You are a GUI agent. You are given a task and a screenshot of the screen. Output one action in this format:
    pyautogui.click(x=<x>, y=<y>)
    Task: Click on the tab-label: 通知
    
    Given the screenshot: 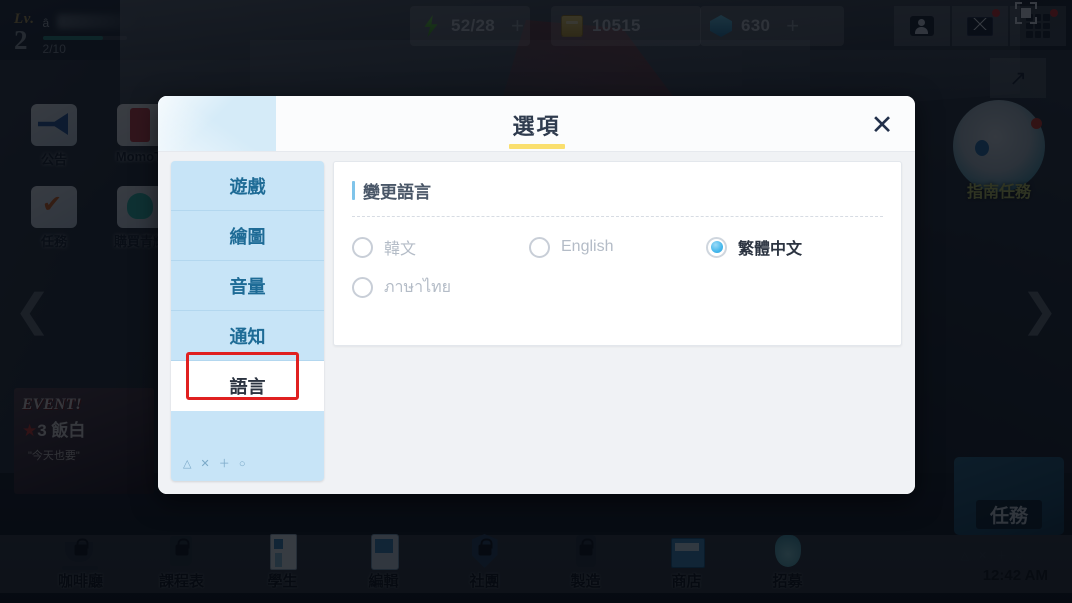 What is the action you would take?
    pyautogui.click(x=247, y=336)
    